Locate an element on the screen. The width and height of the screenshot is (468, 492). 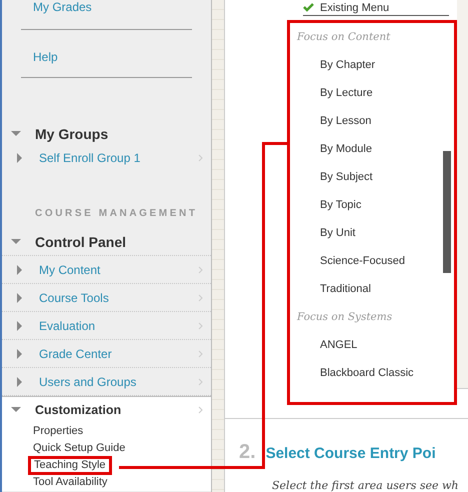
menu-option: By Topic is located at coordinates (326, 205).